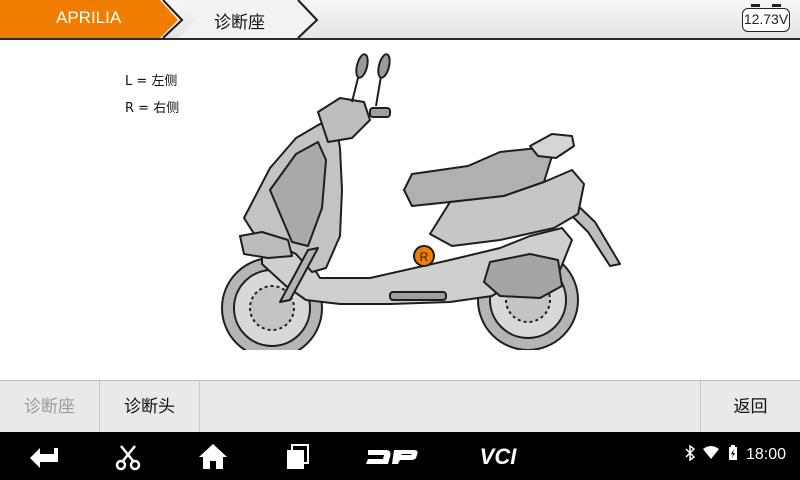  What do you see at coordinates (766, 18) in the screenshot?
I see `battery-voltage-badge: 12.73V` at bounding box center [766, 18].